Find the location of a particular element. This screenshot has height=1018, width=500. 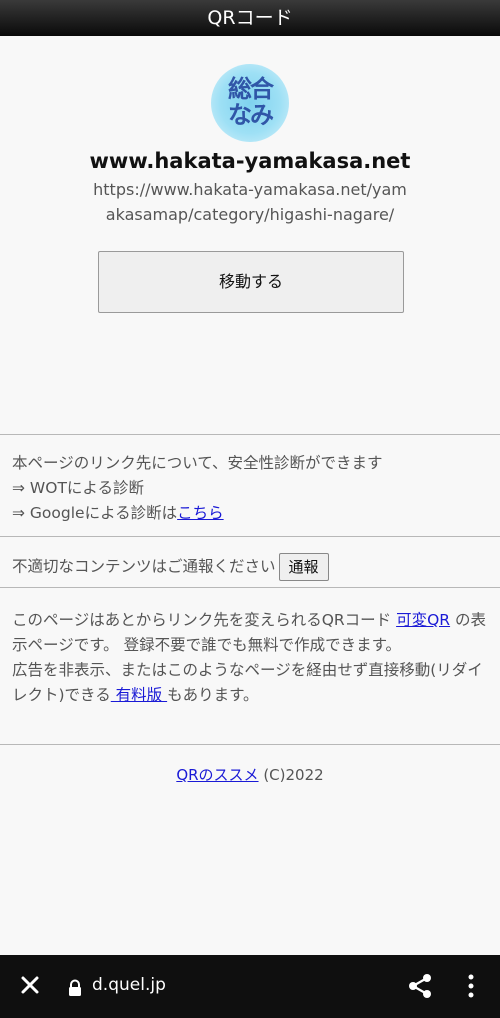

copyright: (C)2022 is located at coordinates (291, 775).